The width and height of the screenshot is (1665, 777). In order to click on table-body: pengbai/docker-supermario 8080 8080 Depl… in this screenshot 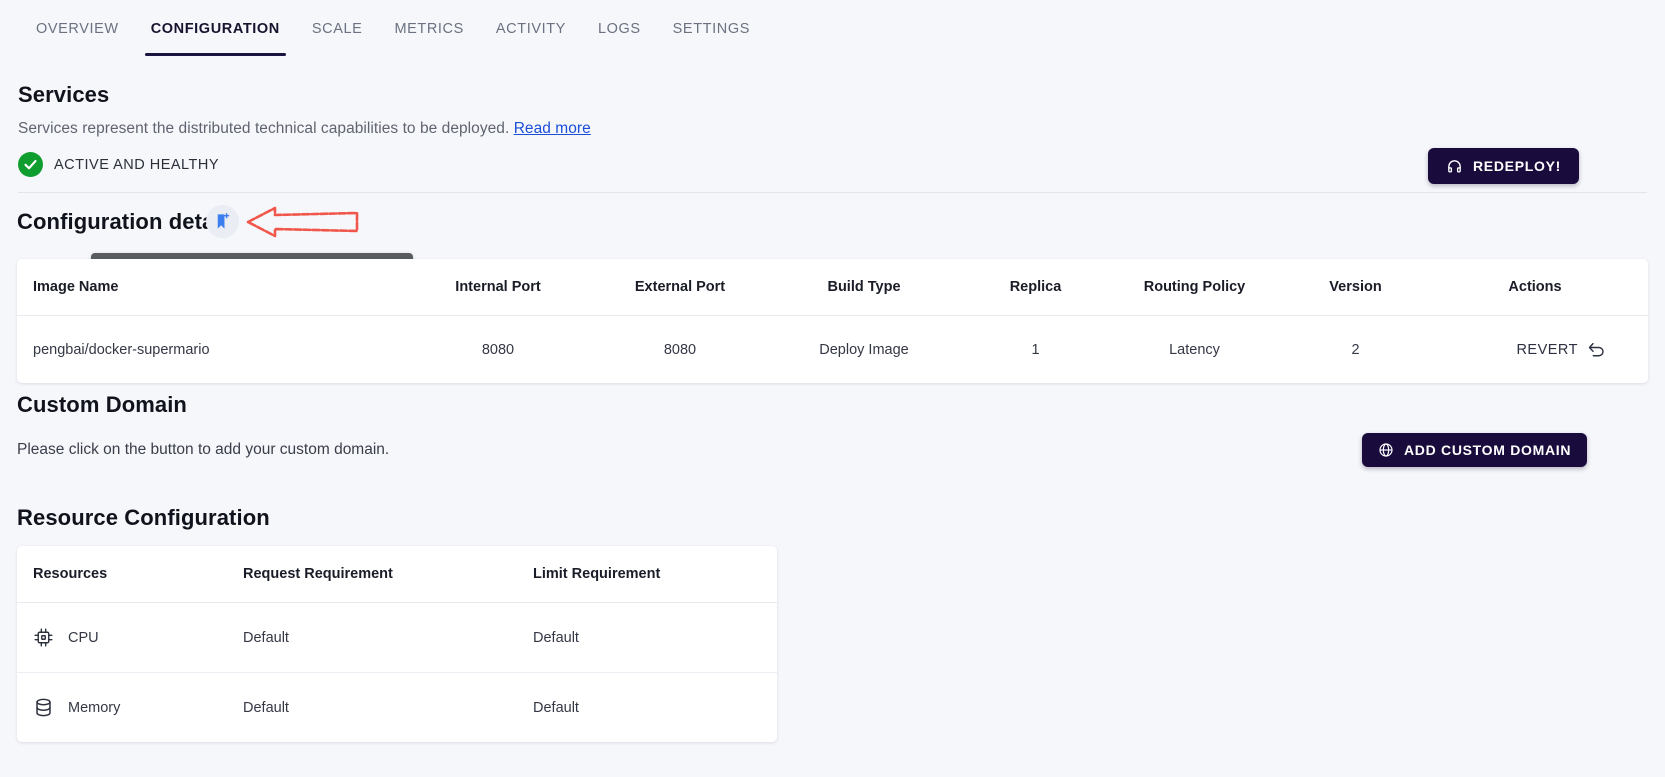, I will do `click(832, 350)`.